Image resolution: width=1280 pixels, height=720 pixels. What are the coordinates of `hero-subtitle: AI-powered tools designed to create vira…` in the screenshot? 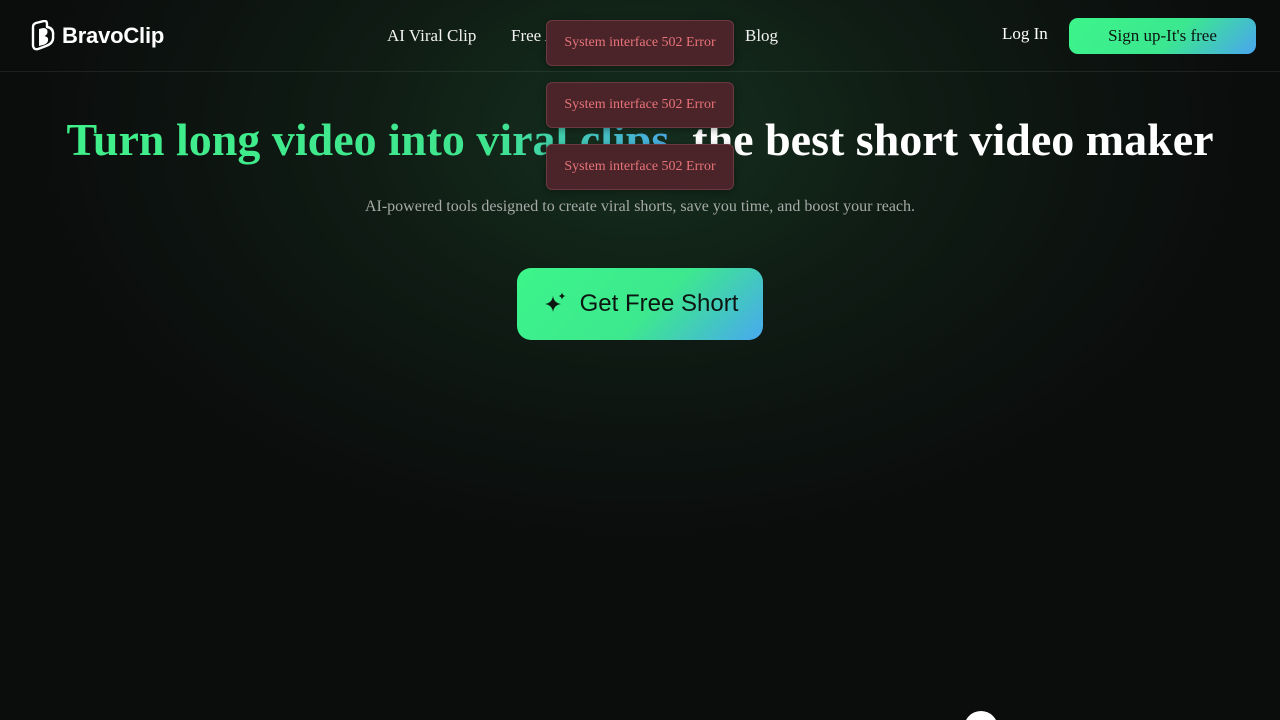 It's located at (640, 206).